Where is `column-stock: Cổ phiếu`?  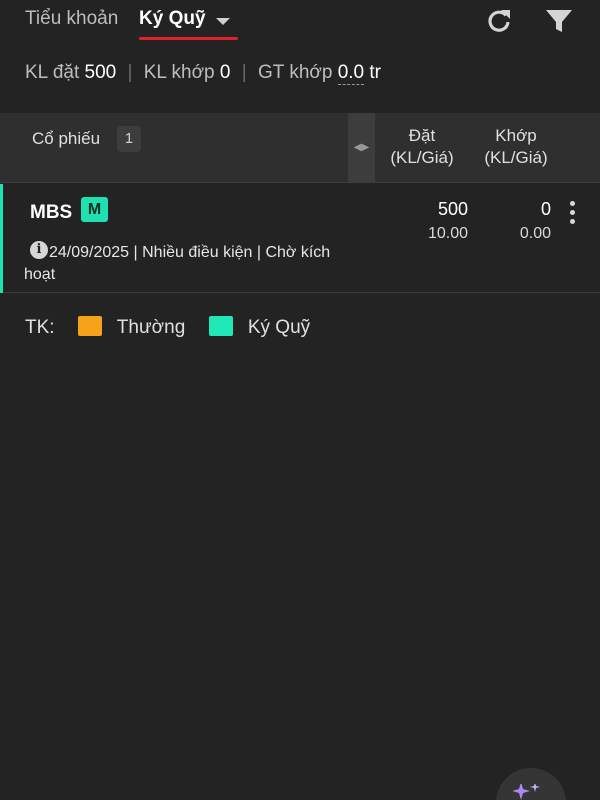
column-stock: Cổ phiếu is located at coordinates (66, 139).